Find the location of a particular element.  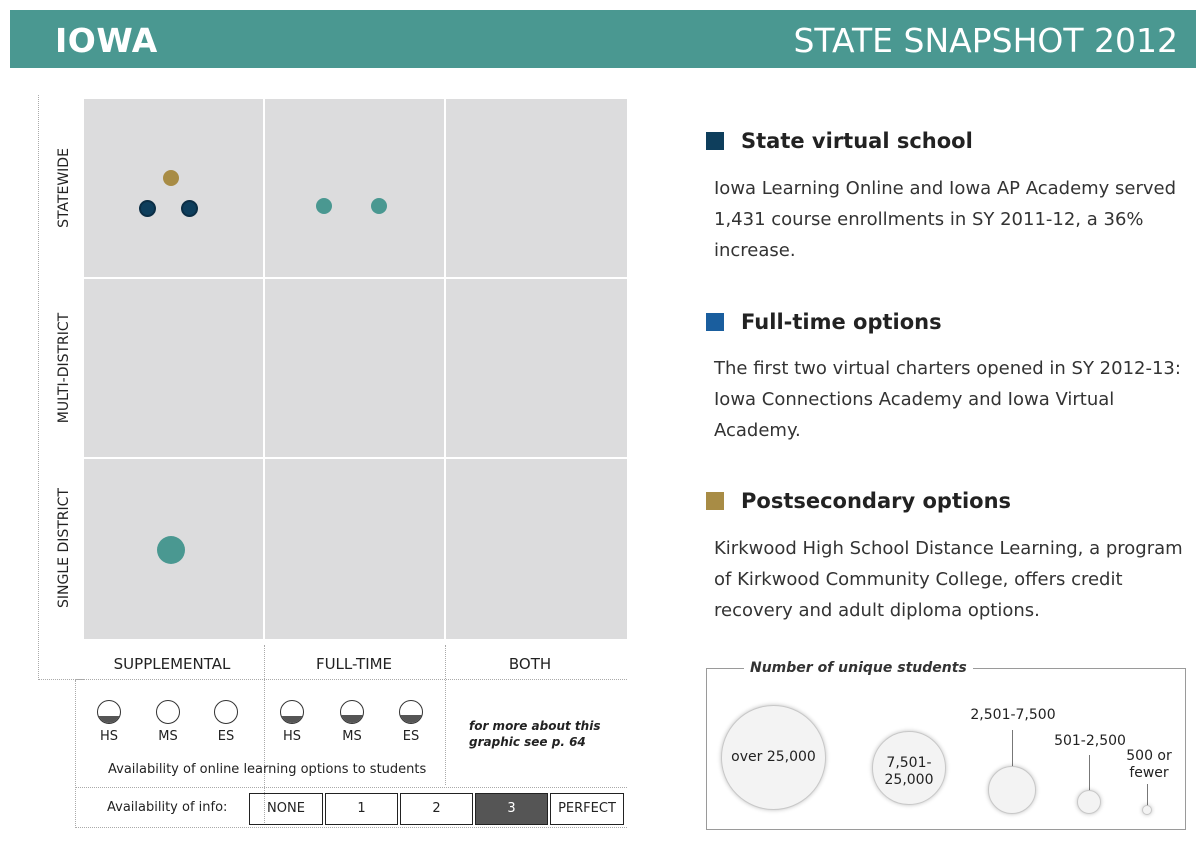

availability-hs-supplemental: HS is located at coordinates (109, 722).